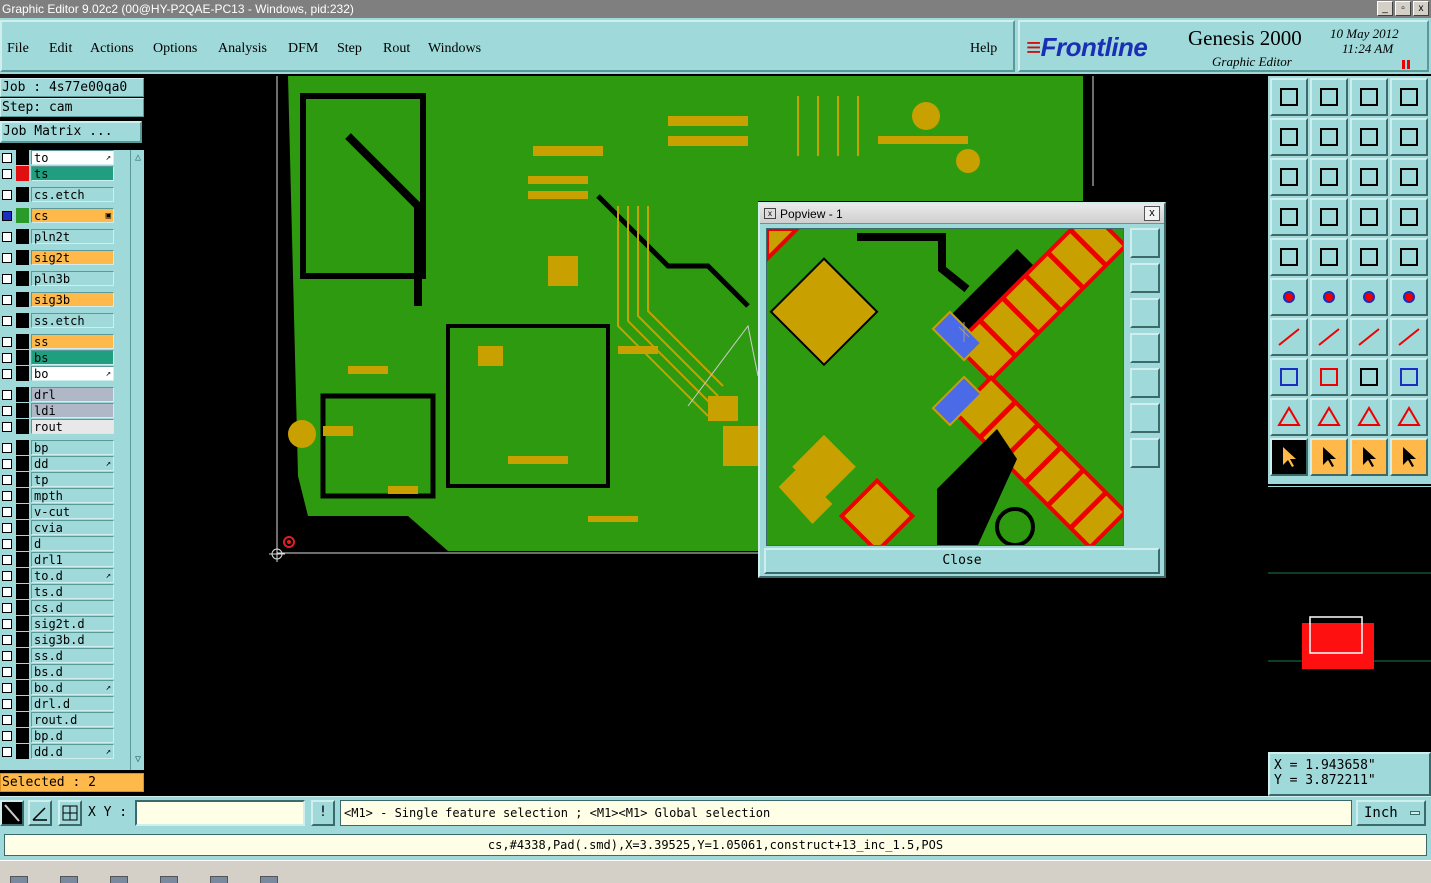 The width and height of the screenshot is (1431, 883). What do you see at coordinates (1289, 337) in the screenshot?
I see `angle-icon` at bounding box center [1289, 337].